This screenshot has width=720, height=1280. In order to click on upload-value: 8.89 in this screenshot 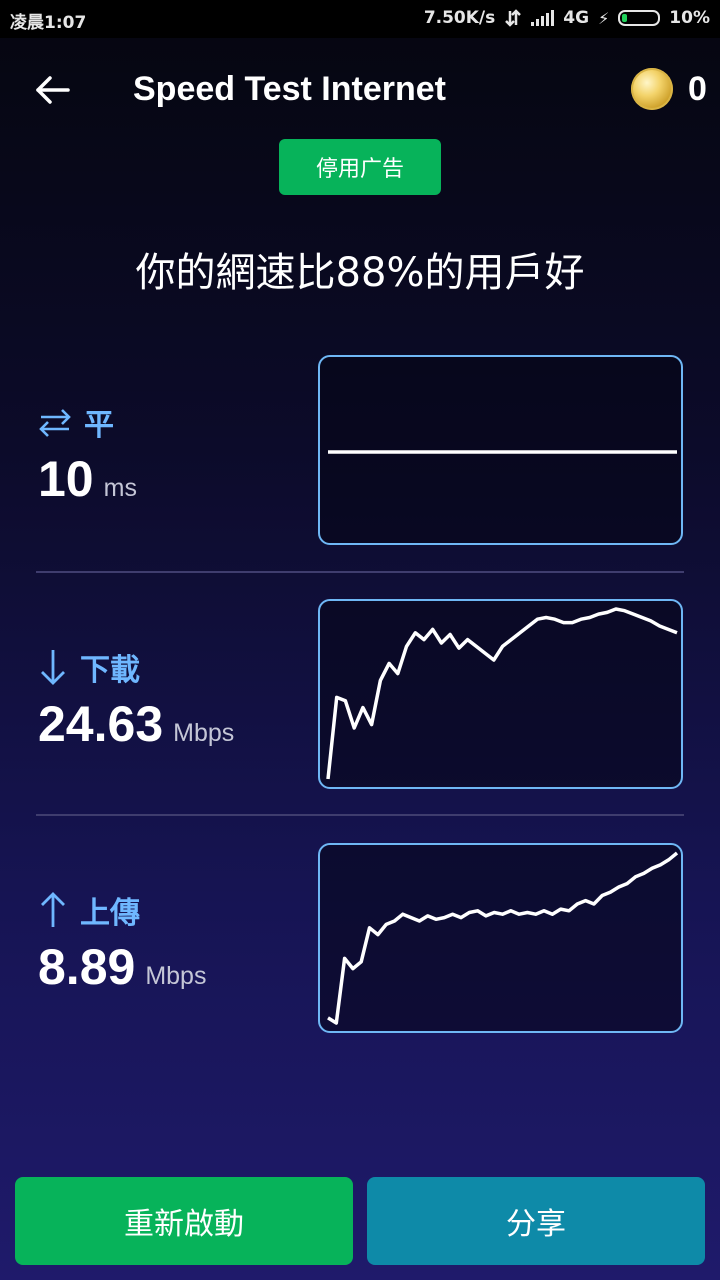, I will do `click(87, 967)`.